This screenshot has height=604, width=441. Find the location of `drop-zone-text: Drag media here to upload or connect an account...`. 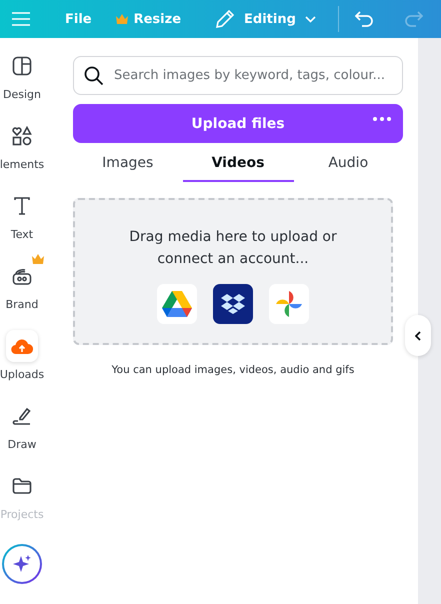

drop-zone-text: Drag media here to upload or connect an account... is located at coordinates (233, 248).